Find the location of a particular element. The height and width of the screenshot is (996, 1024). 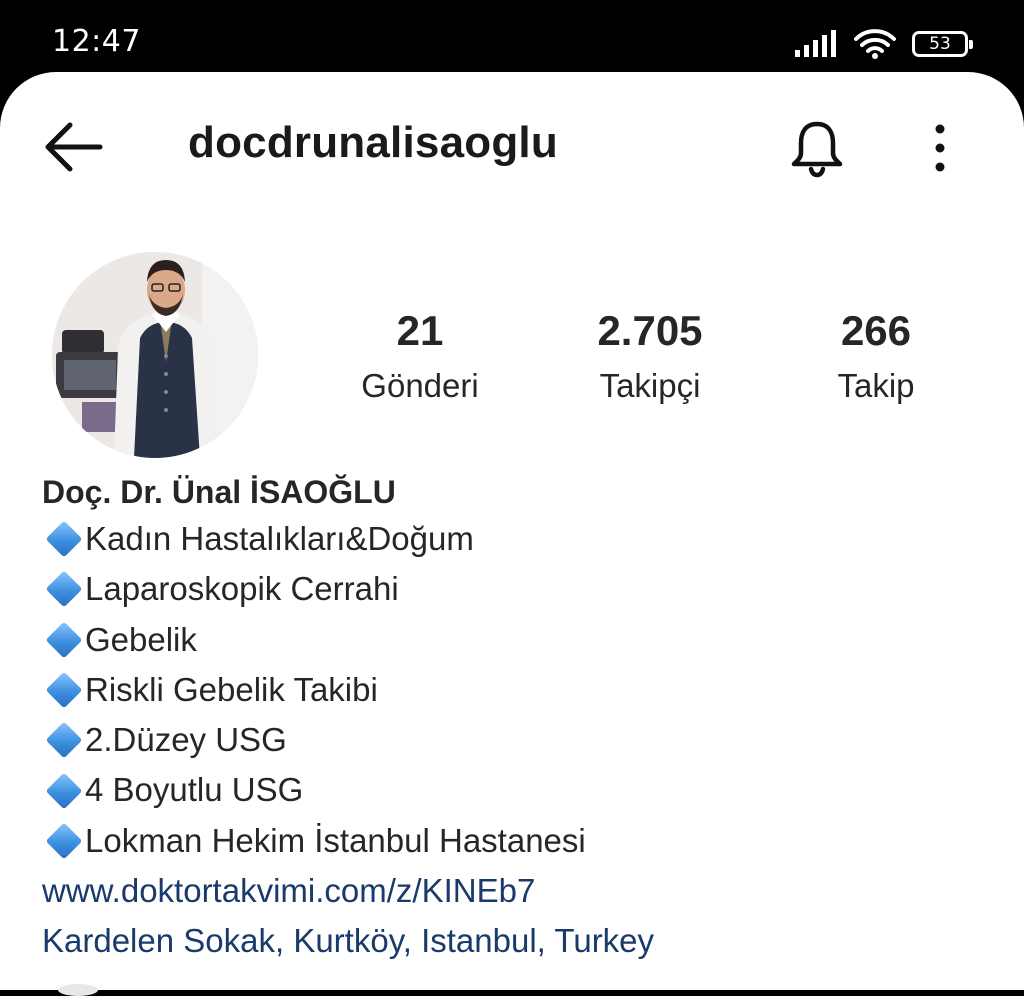

more-options-button is located at coordinates (940, 148).